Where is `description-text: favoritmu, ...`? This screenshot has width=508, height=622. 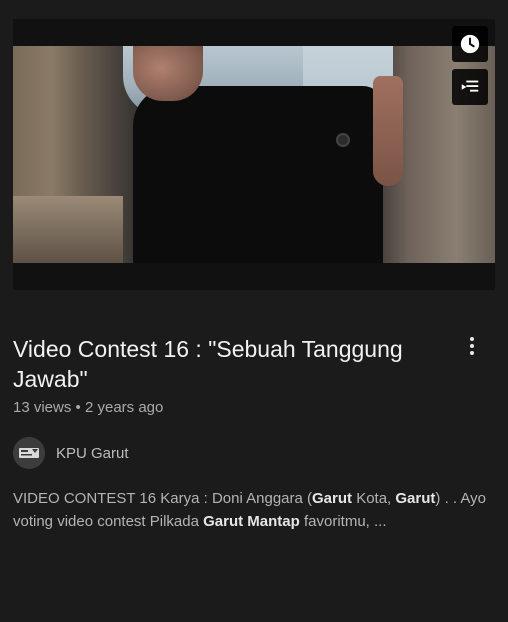
description-text: favoritmu, ... is located at coordinates (343, 521).